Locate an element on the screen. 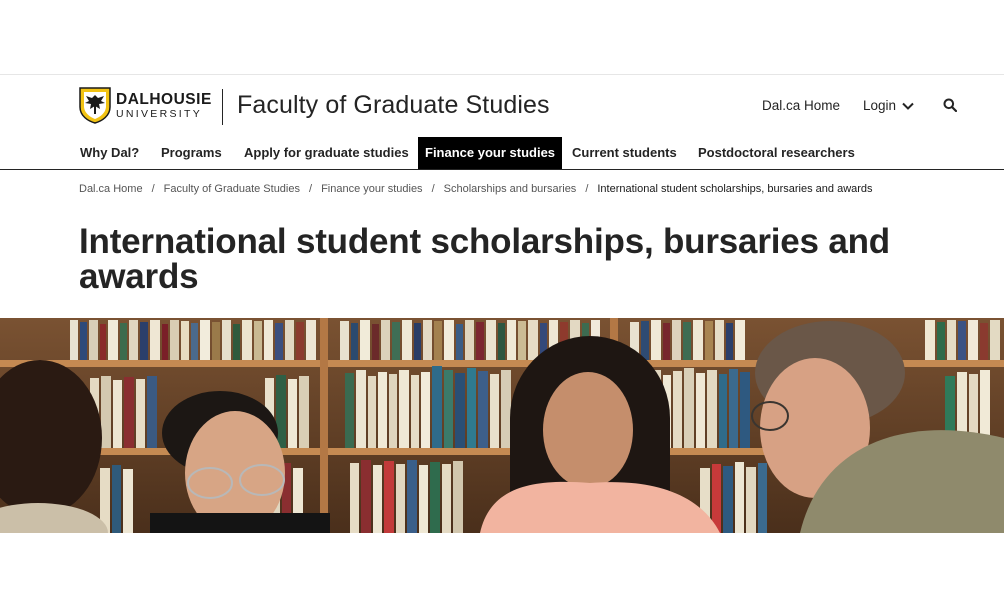 This screenshot has width=1004, height=591. nav-item-current-students: Current students is located at coordinates (624, 153).